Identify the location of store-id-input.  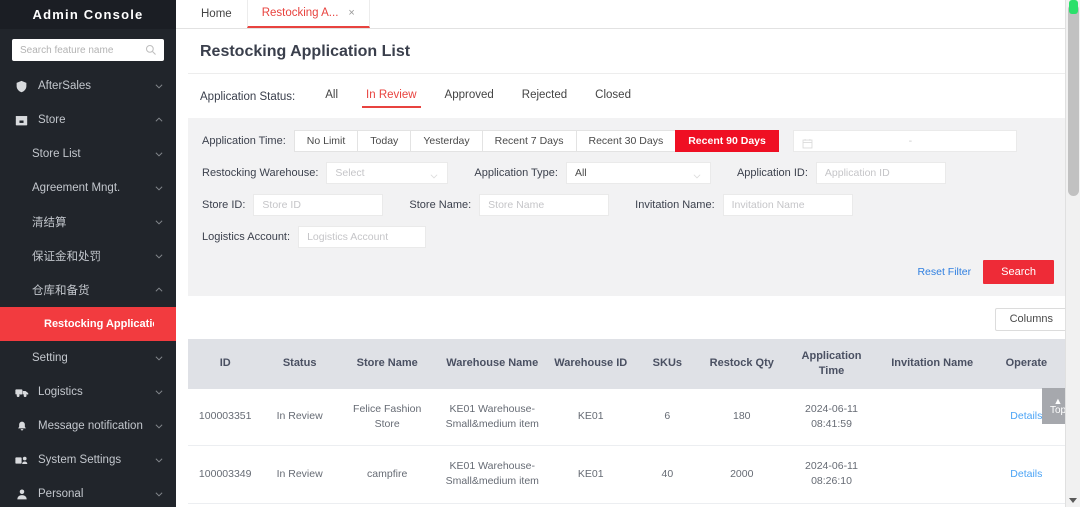
(318, 205).